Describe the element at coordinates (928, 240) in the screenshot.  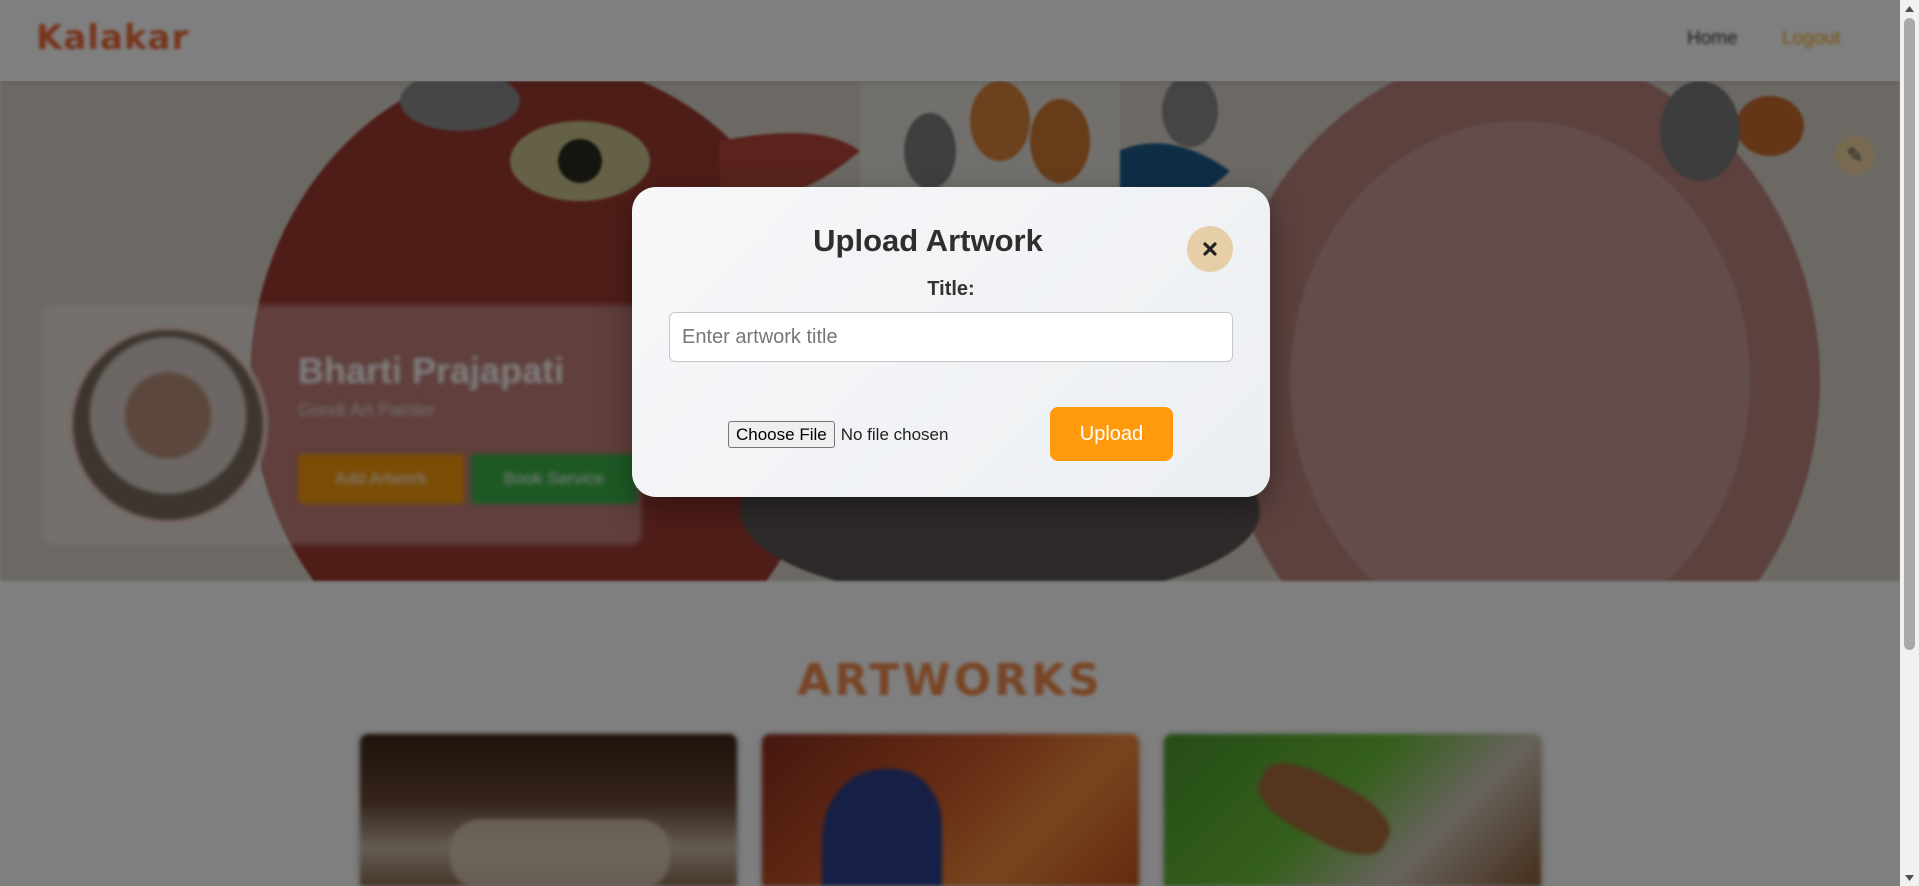
I see `modal-title: Upload Artwork` at that location.